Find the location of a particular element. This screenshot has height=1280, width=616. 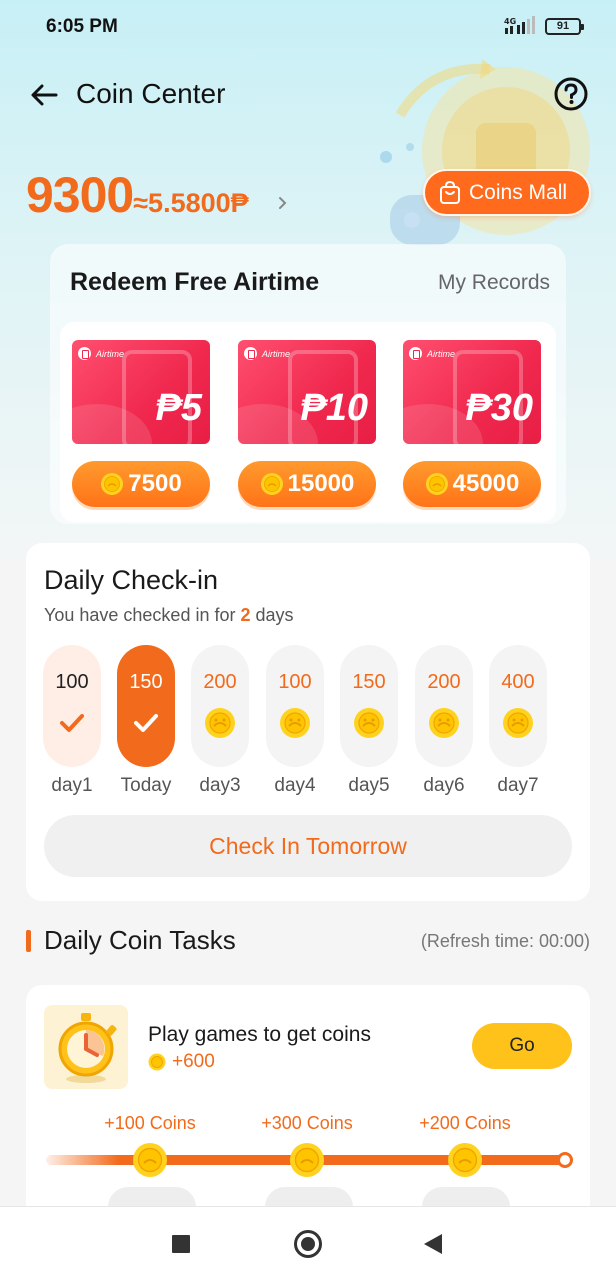

milestone-label: +200 Coins is located at coordinates (465, 1123).